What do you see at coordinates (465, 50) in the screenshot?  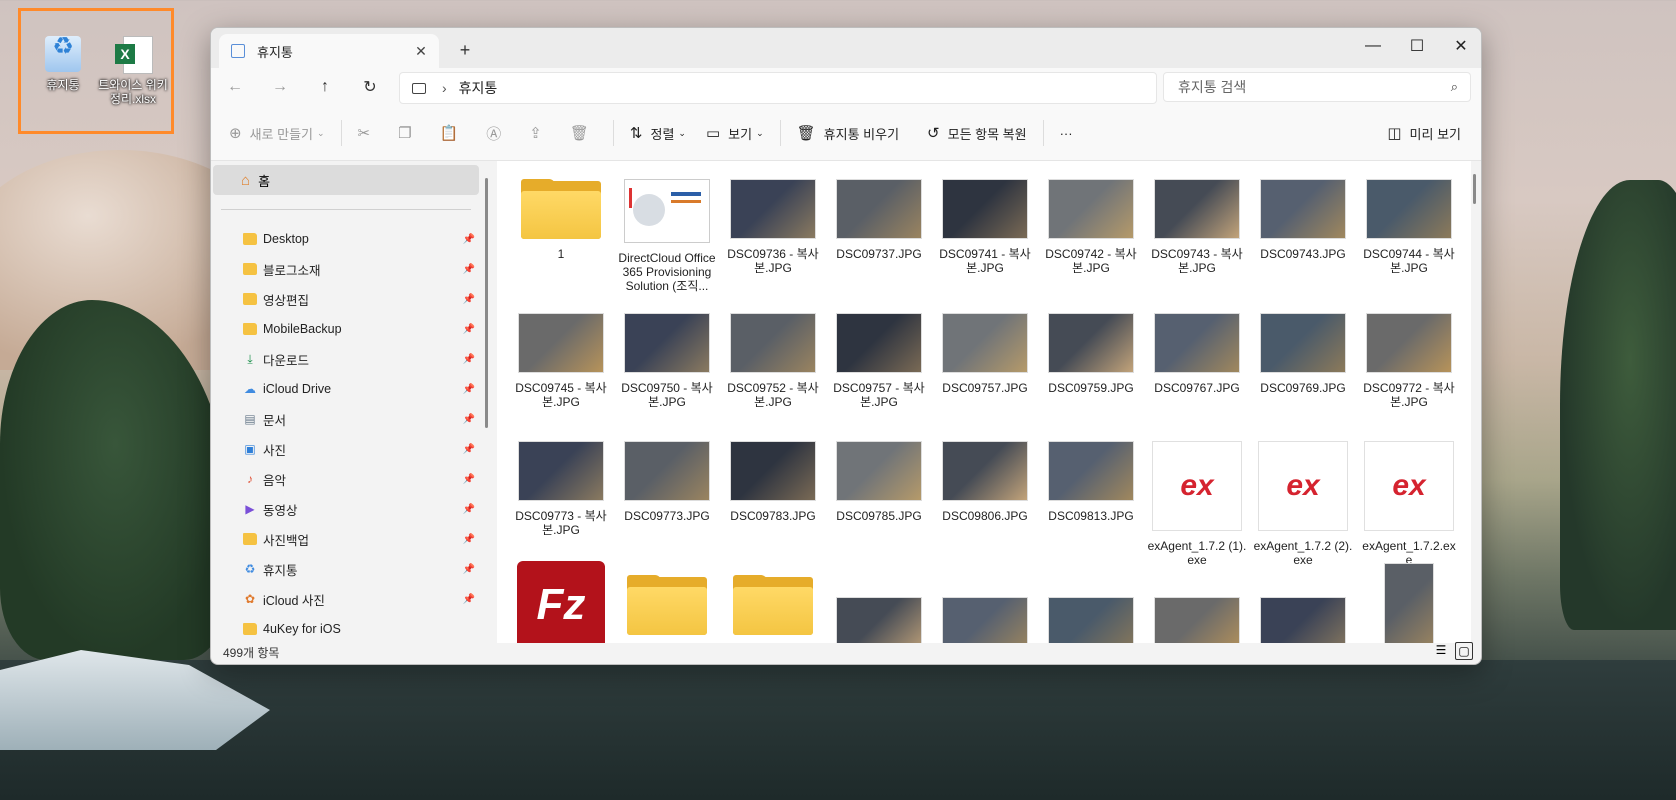 I see `new-tab-button: +` at bounding box center [465, 50].